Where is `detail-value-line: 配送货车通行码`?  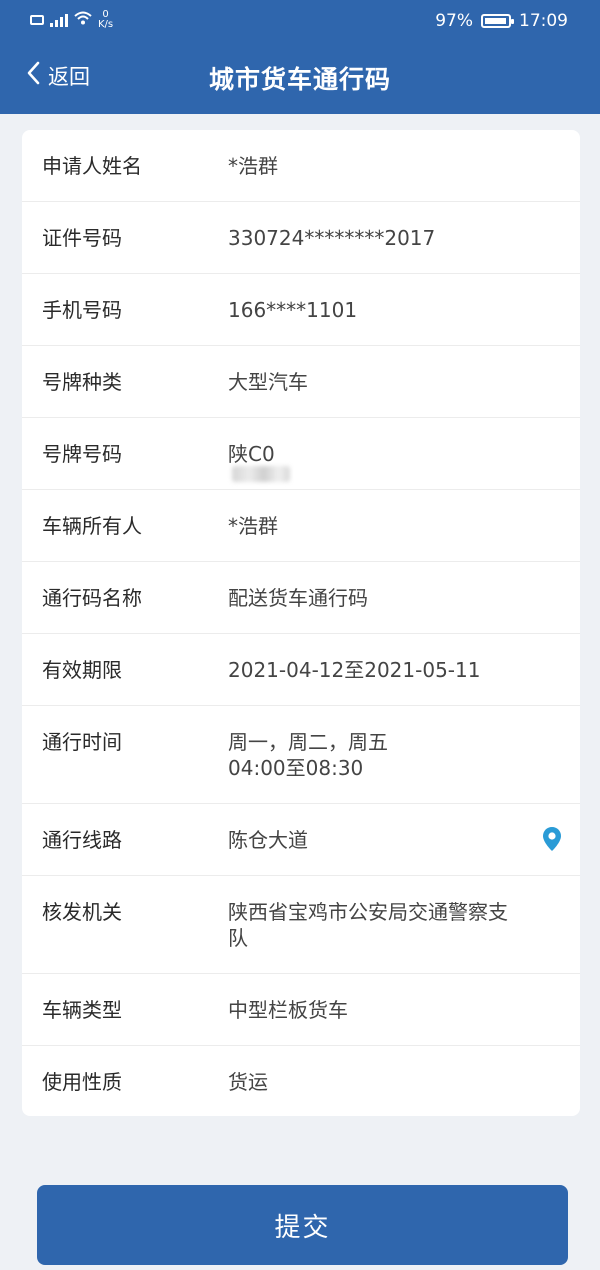 detail-value-line: 配送货车通行码 is located at coordinates (298, 598).